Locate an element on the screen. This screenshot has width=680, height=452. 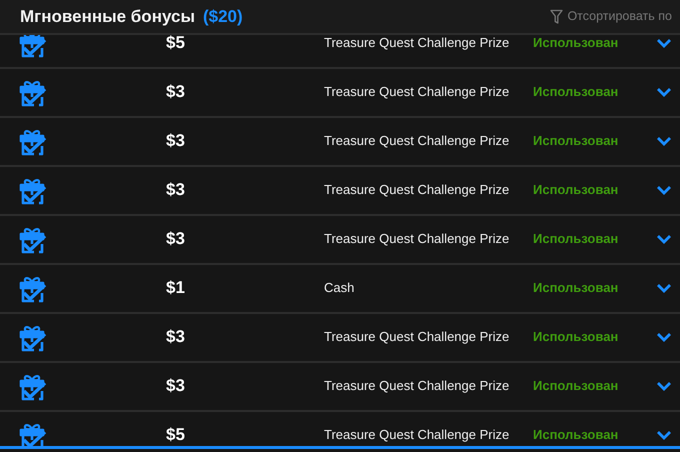
bonus-amount: $1 is located at coordinates (175, 288).